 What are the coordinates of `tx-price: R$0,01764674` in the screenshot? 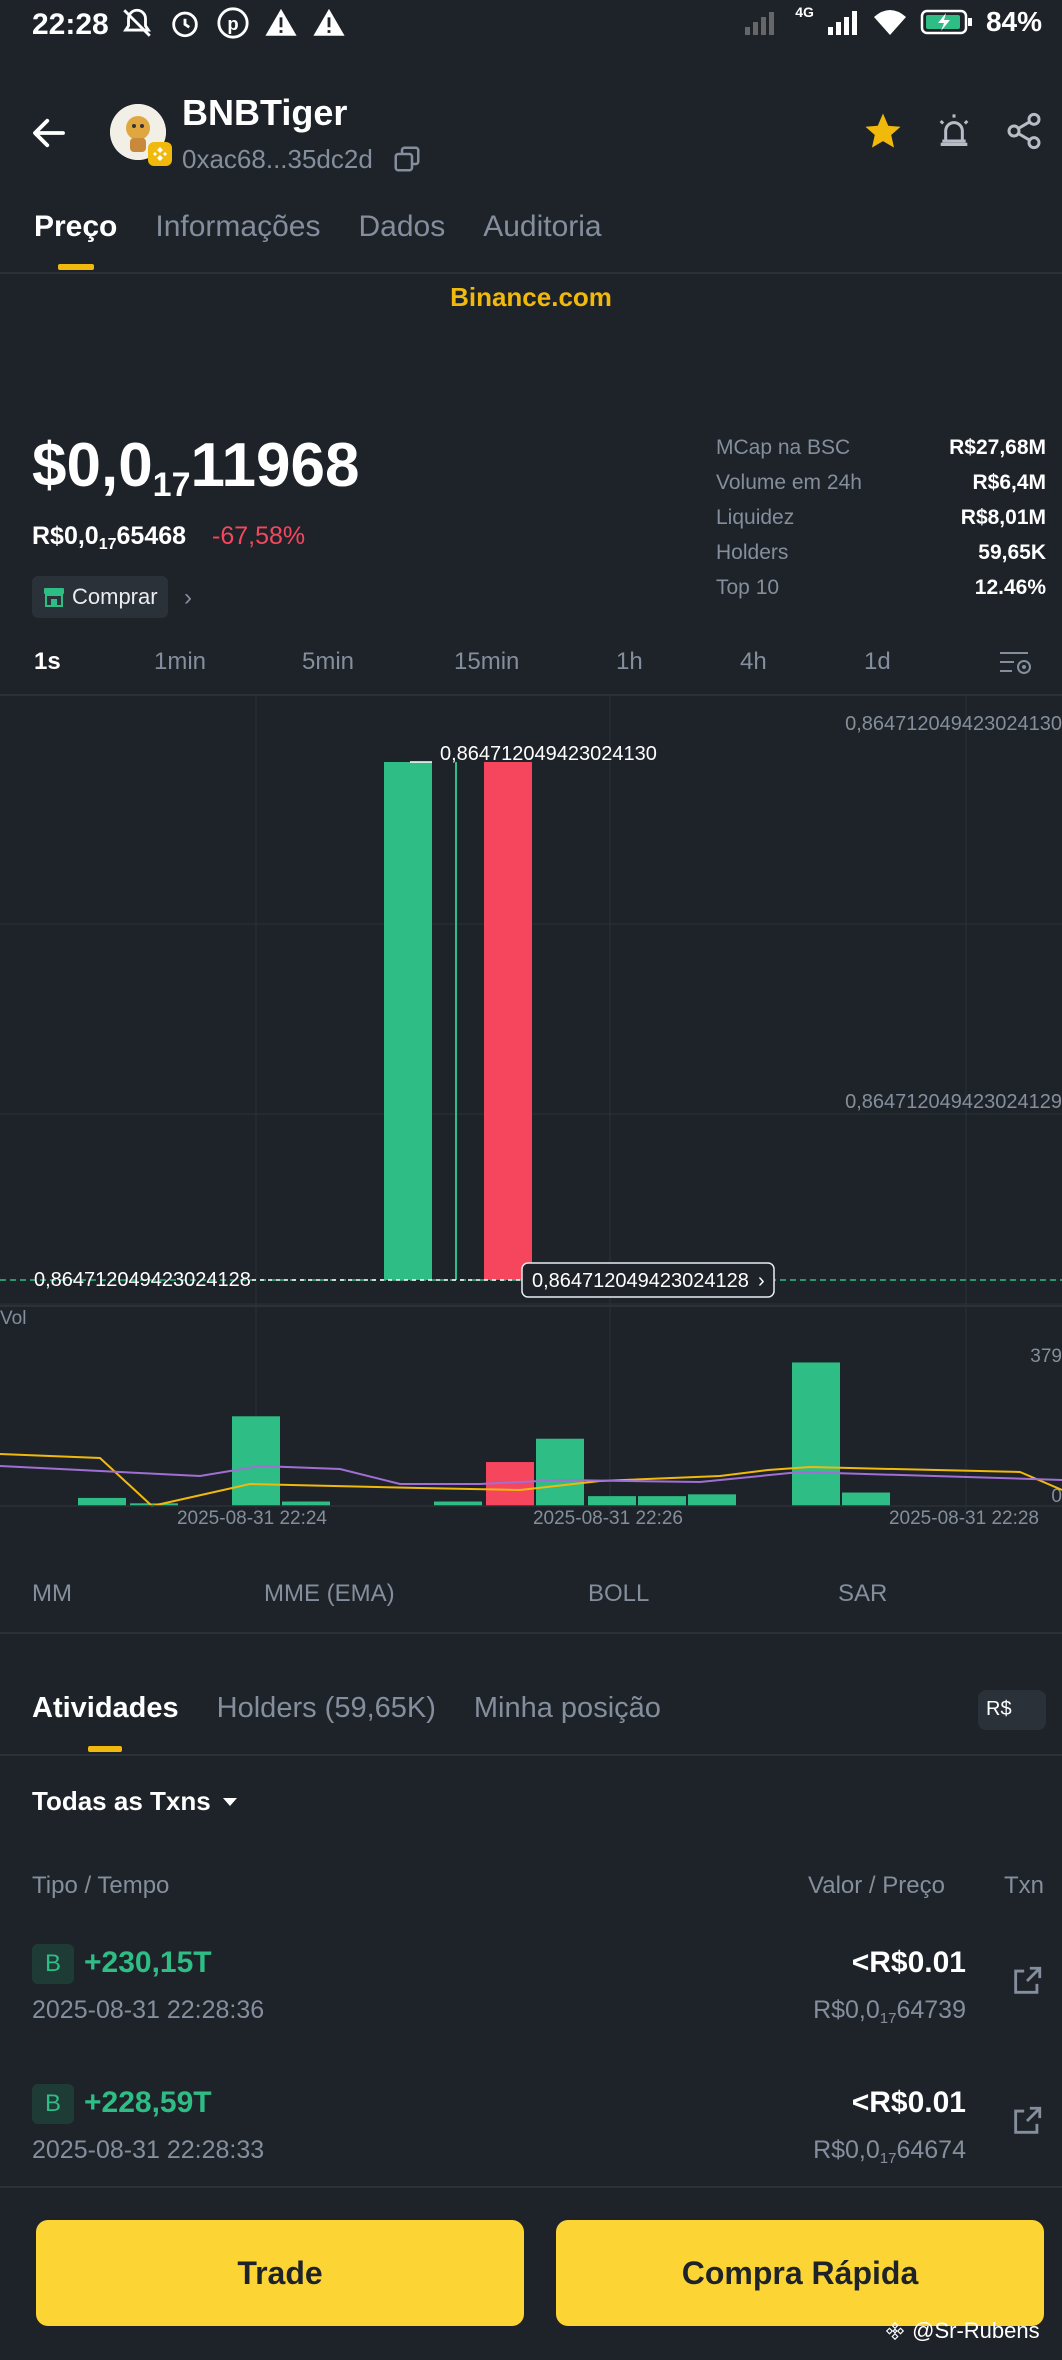 It's located at (889, 2151).